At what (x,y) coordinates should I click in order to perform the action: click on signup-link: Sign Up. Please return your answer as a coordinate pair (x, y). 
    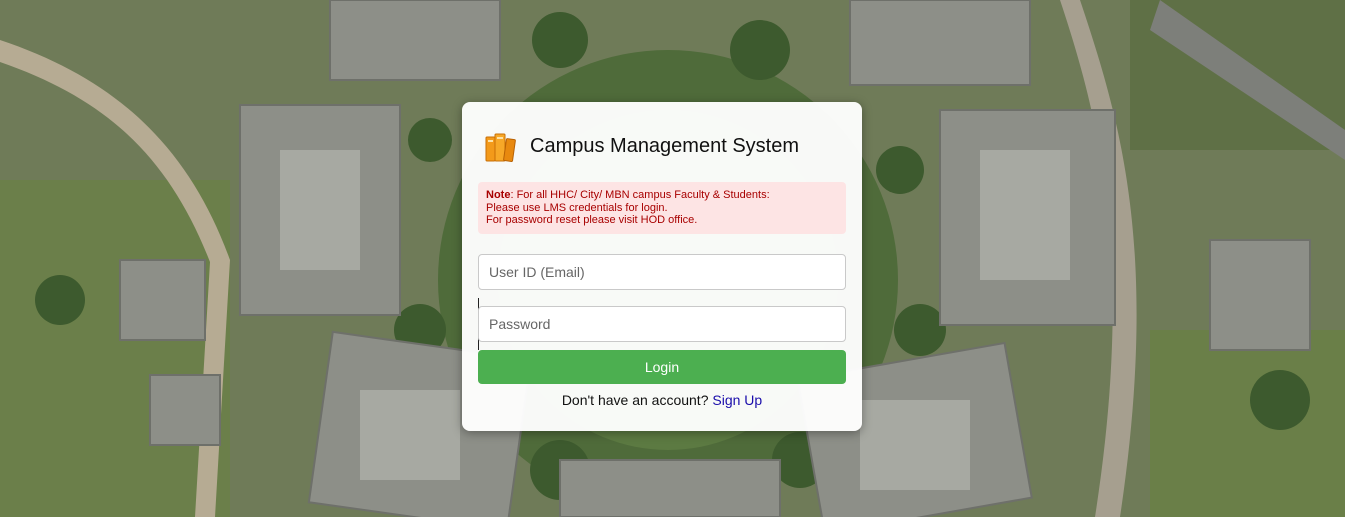
    Looking at the image, I should click on (737, 400).